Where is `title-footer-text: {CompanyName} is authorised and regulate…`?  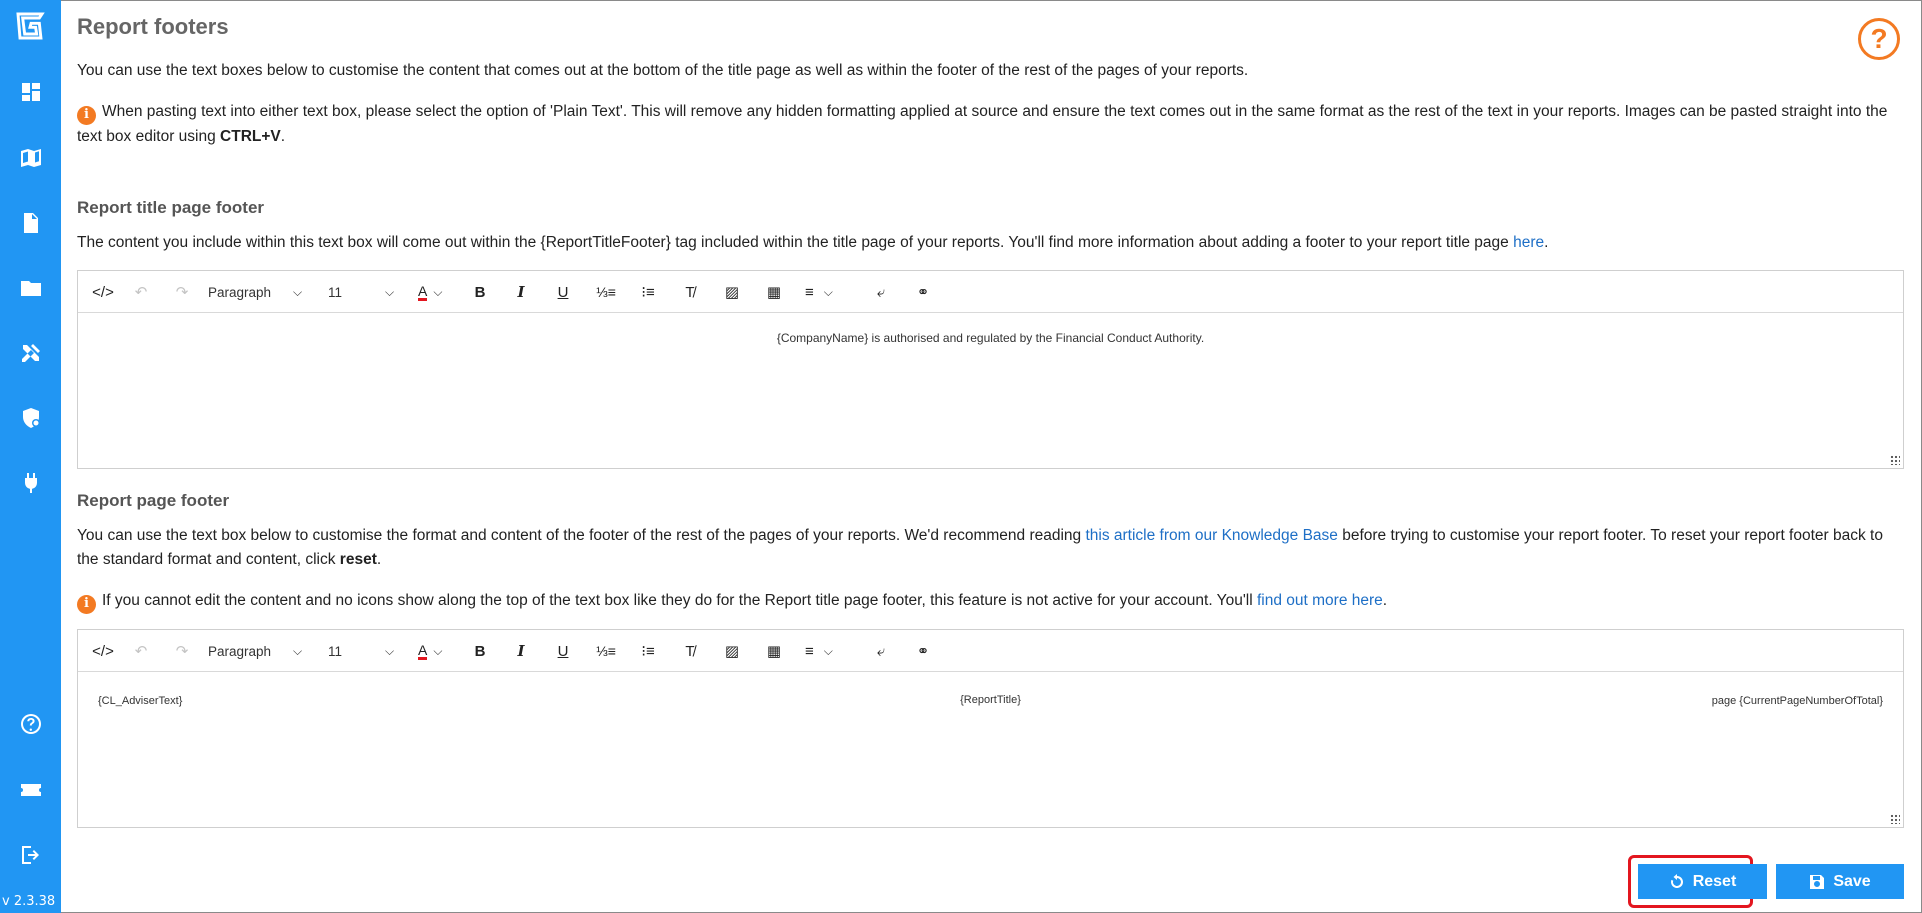
title-footer-text: {CompanyName} is authorised and regulate… is located at coordinates (990, 338).